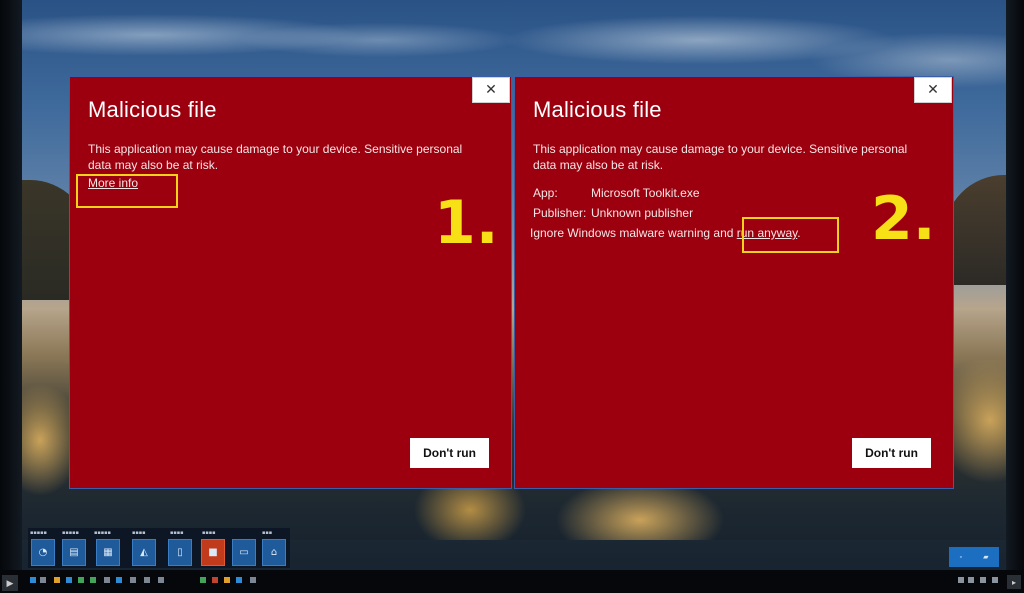  Describe the element at coordinates (11, 296) in the screenshot. I see `screen-bezel-left` at that location.